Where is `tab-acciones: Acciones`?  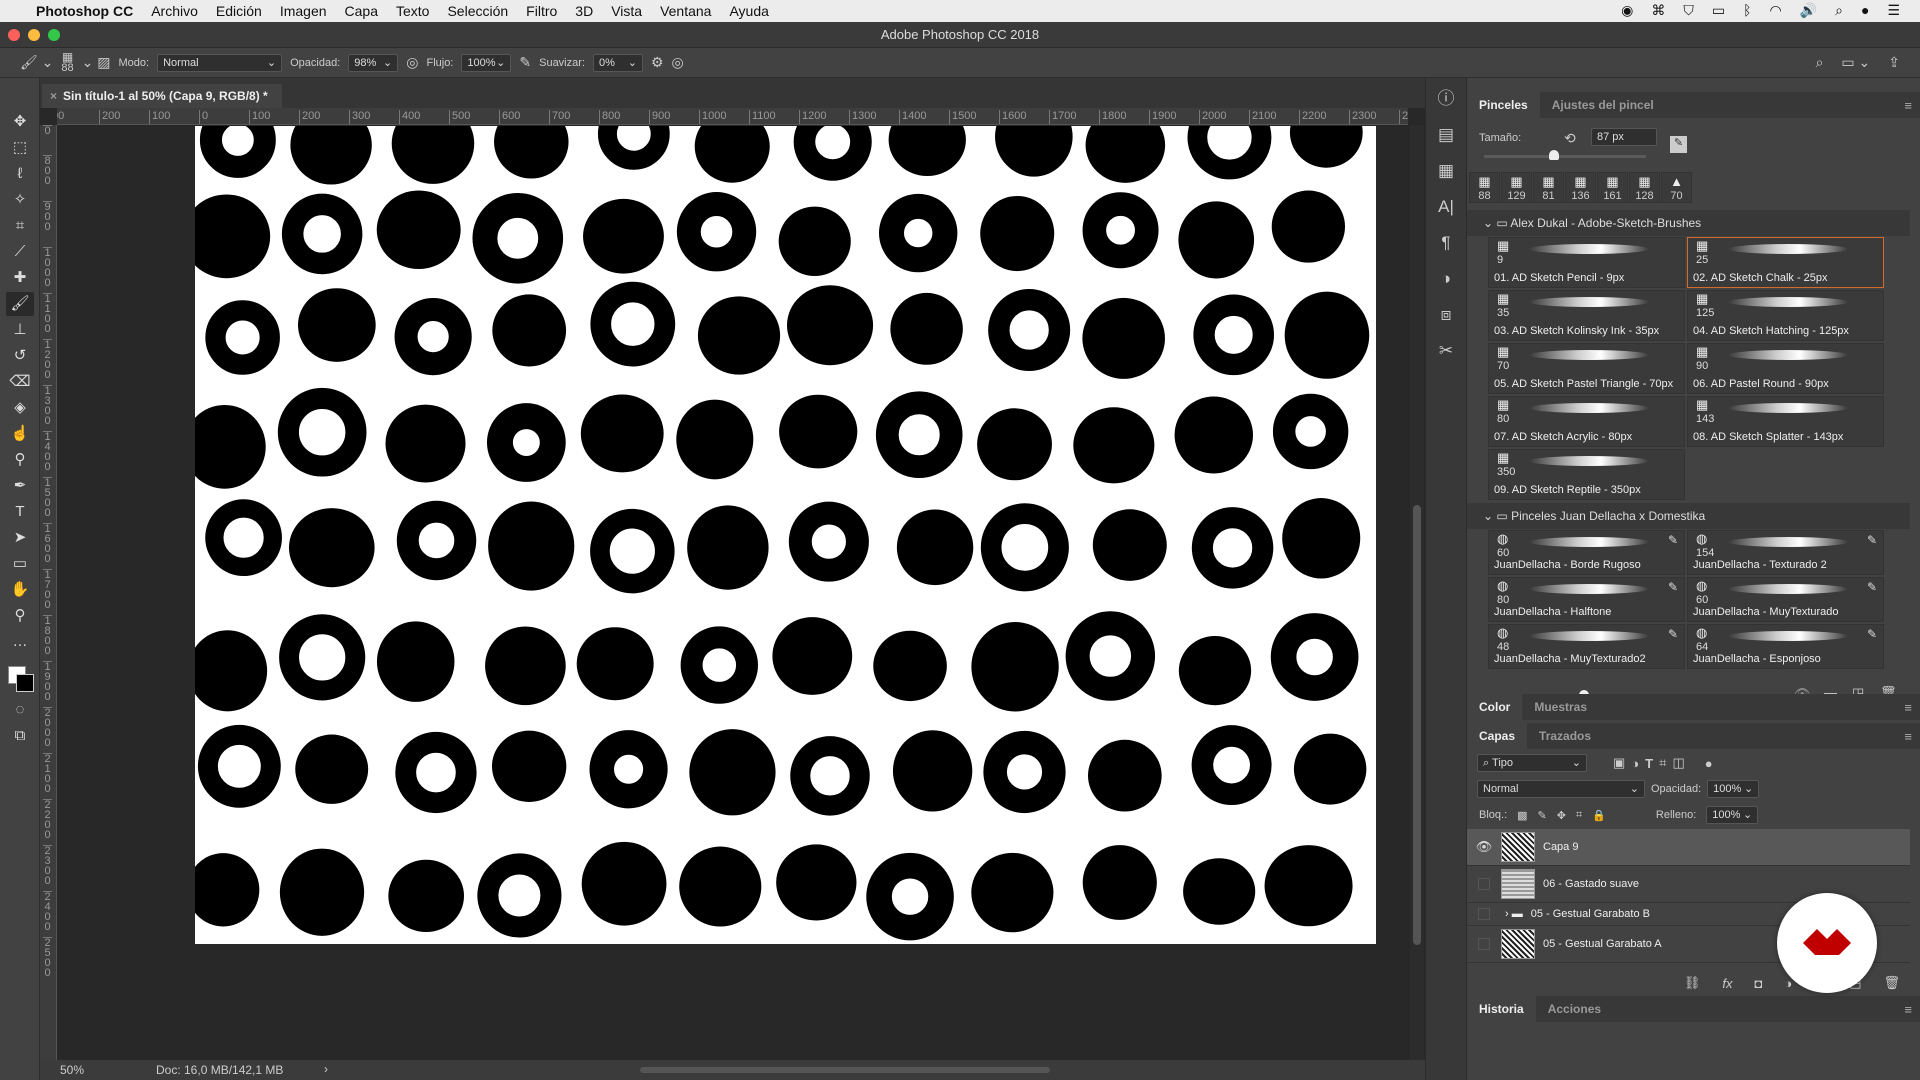 tab-acciones: Acciones is located at coordinates (1574, 1009).